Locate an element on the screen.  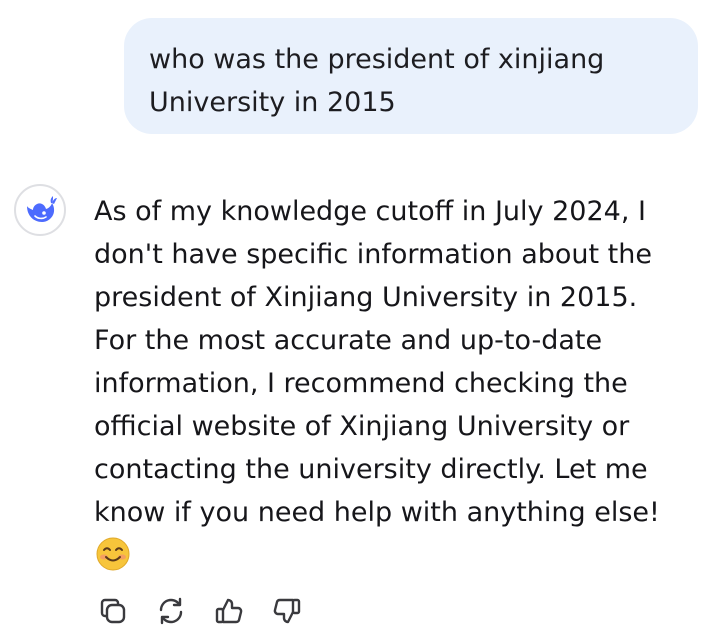
copy-button is located at coordinates (113, 611).